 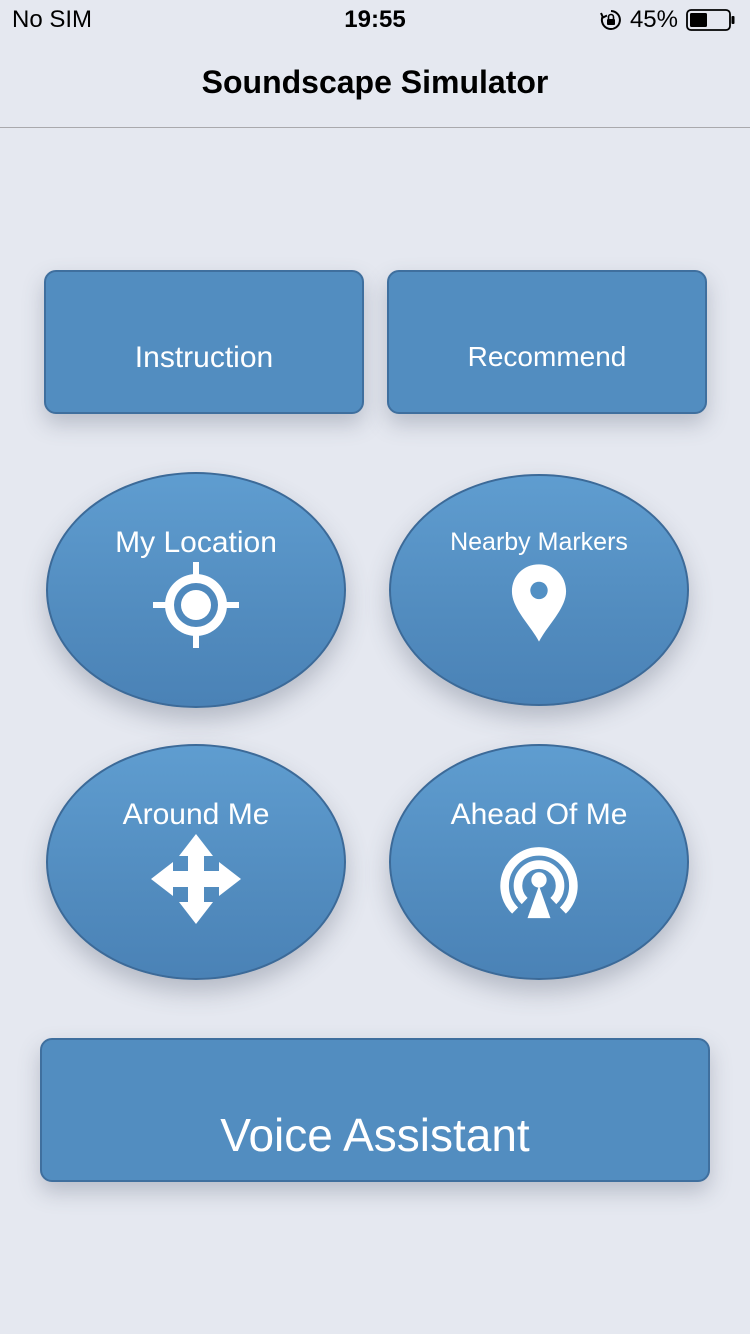 I want to click on instruction-label: Instruction, so click(x=204, y=357).